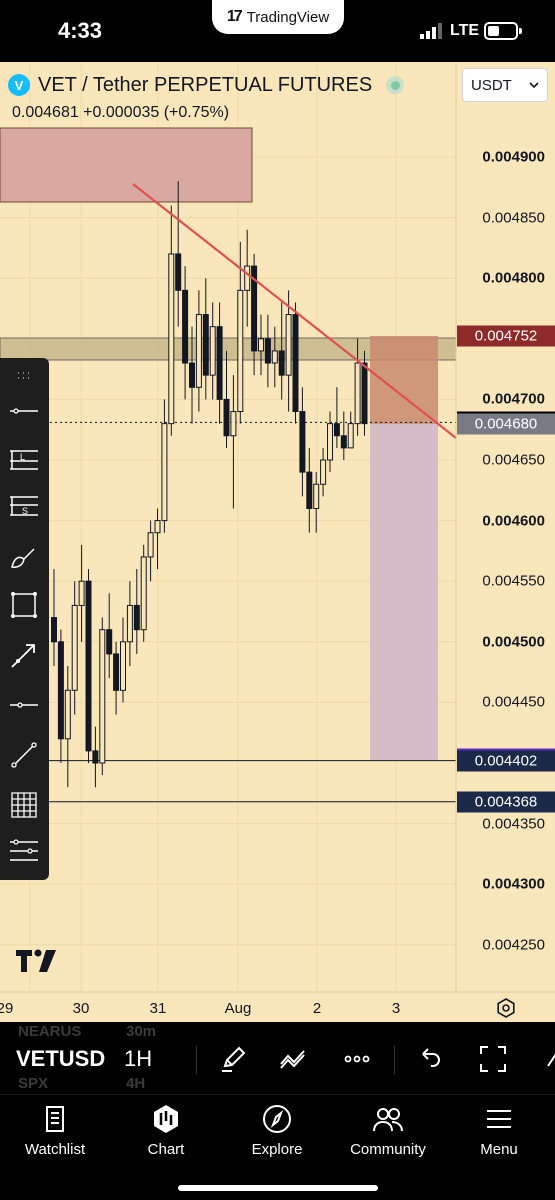 The height and width of the screenshot is (1200, 555). Describe the element at coordinates (513, 399) in the screenshot. I see `price-axis-label: 0.004700` at that location.